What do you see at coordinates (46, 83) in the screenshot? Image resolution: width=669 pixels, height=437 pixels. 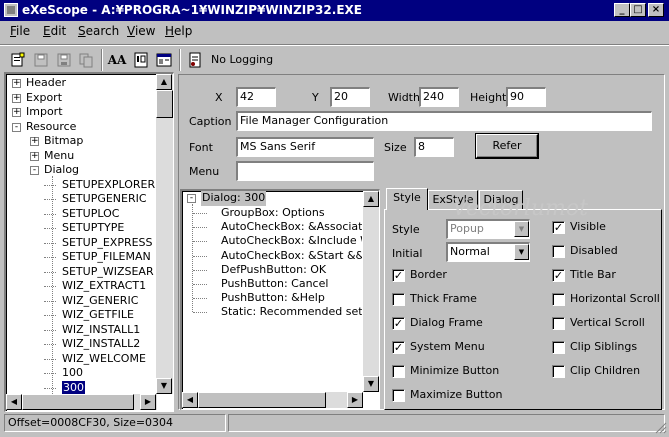 I see `tree-item: Header` at bounding box center [46, 83].